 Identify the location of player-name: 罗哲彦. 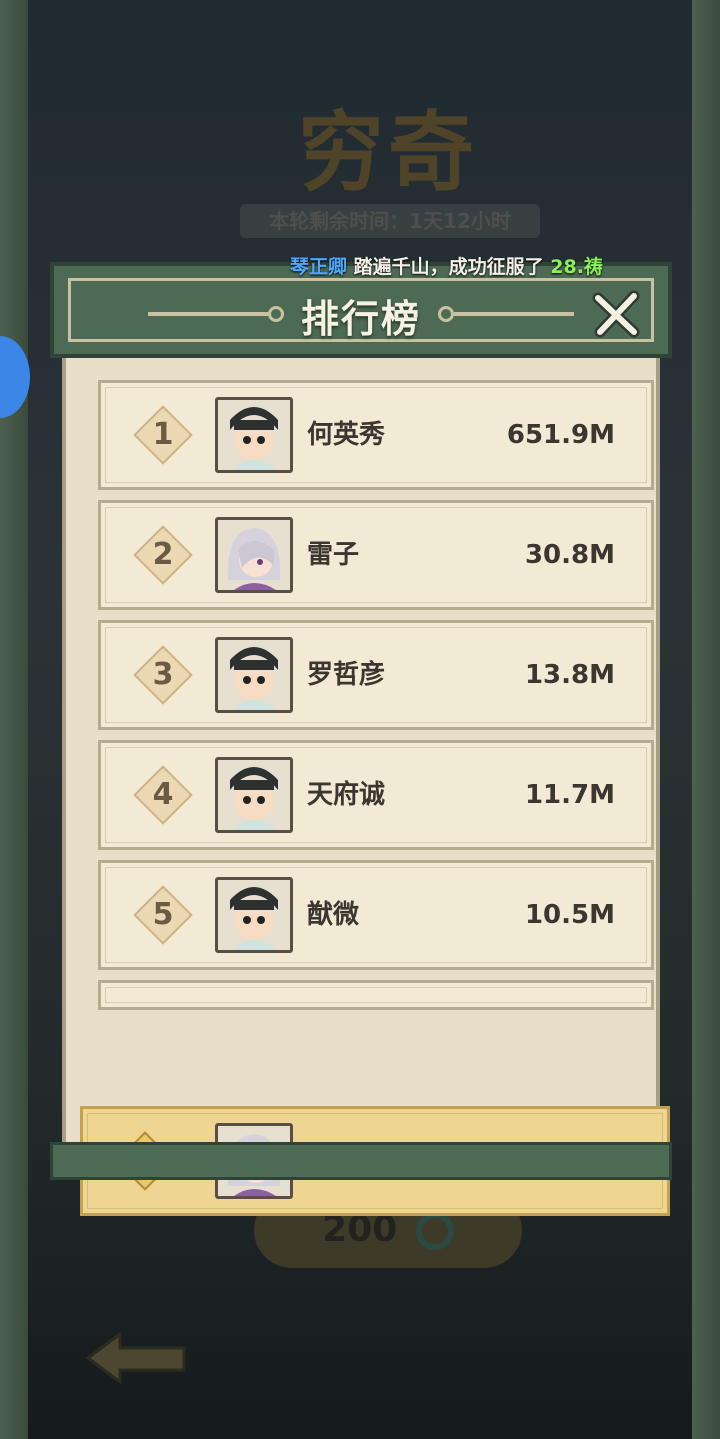
(346, 675).